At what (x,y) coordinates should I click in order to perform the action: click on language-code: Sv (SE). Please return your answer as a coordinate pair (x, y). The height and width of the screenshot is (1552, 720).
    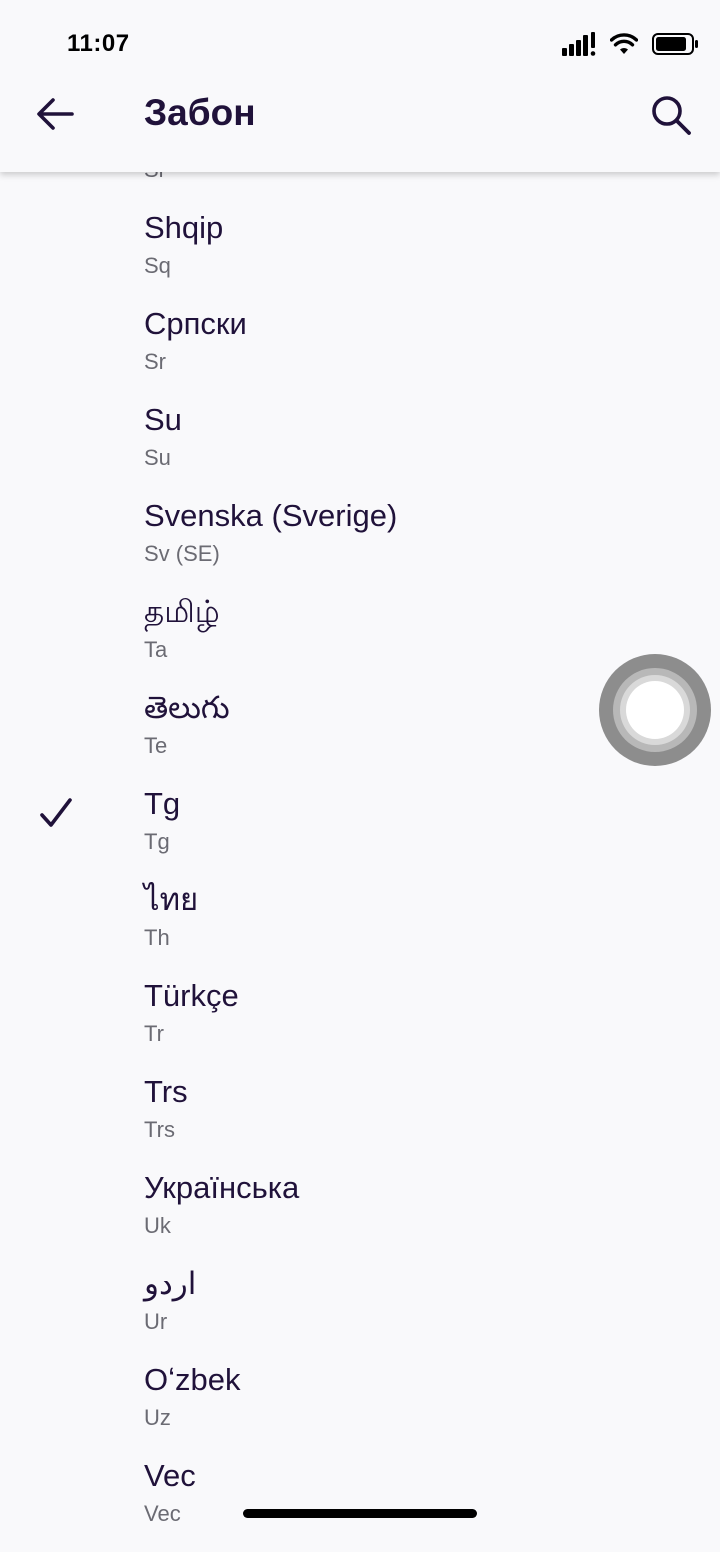
    Looking at the image, I should click on (182, 553).